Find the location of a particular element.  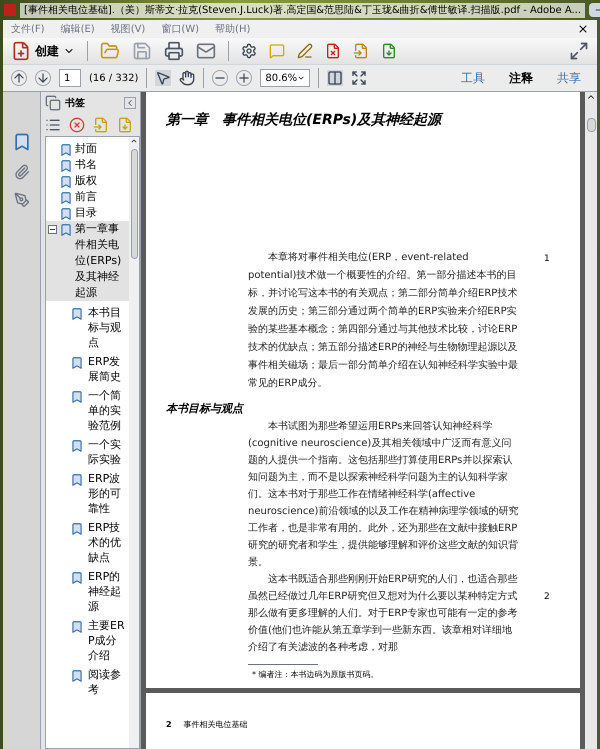

margin-number: 2 is located at coordinates (547, 597).